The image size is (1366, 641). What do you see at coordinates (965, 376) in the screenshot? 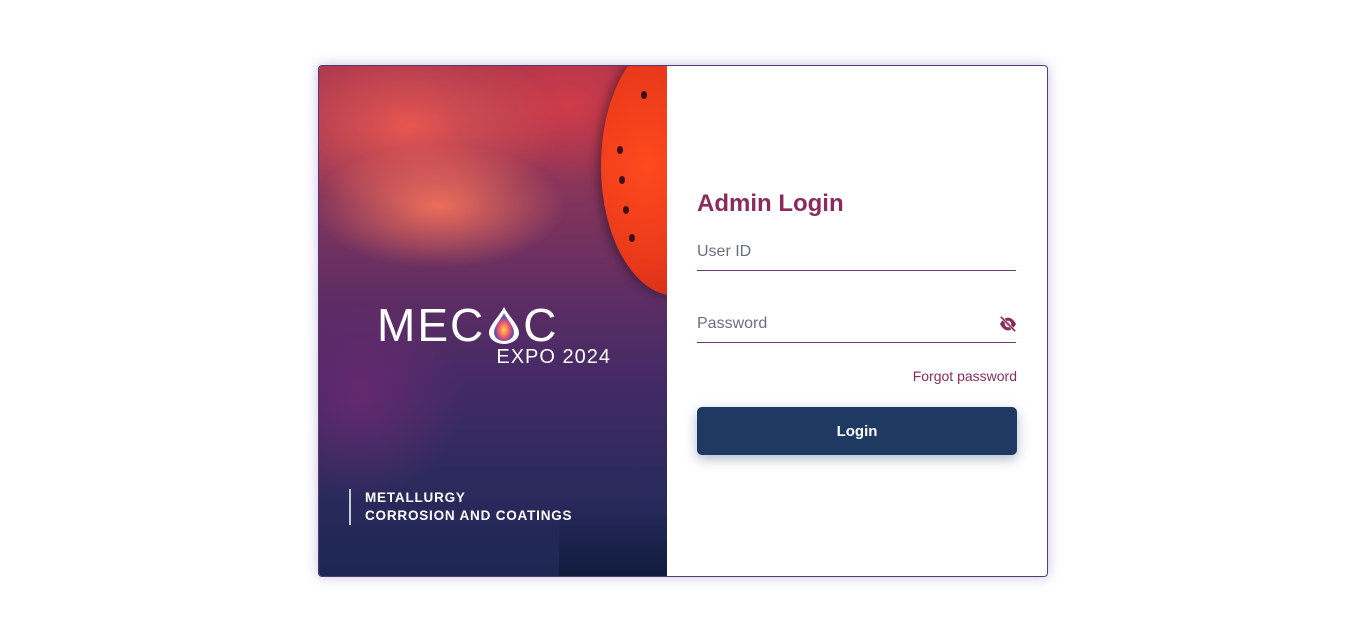
I see `forgot-password-link: Forgot password` at bounding box center [965, 376].